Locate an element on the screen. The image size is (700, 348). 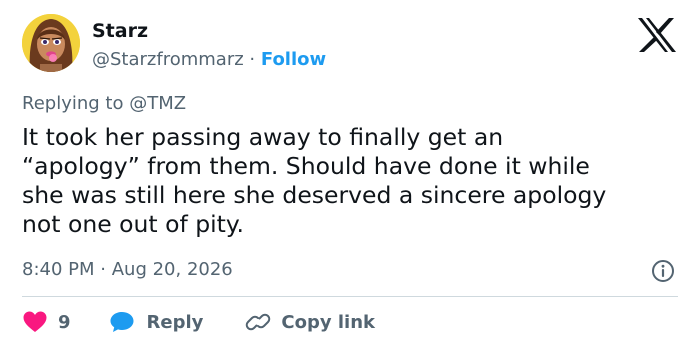
x-logo-icon is located at coordinates (657, 35).